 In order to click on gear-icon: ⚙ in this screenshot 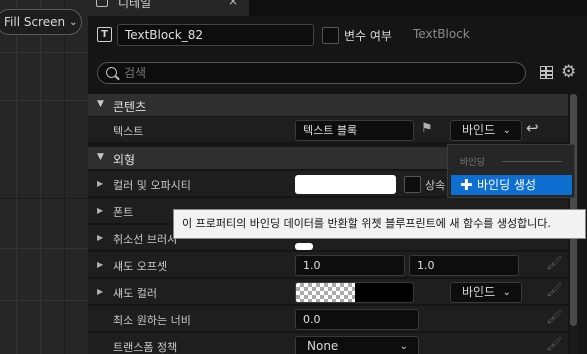, I will do `click(568, 72)`.